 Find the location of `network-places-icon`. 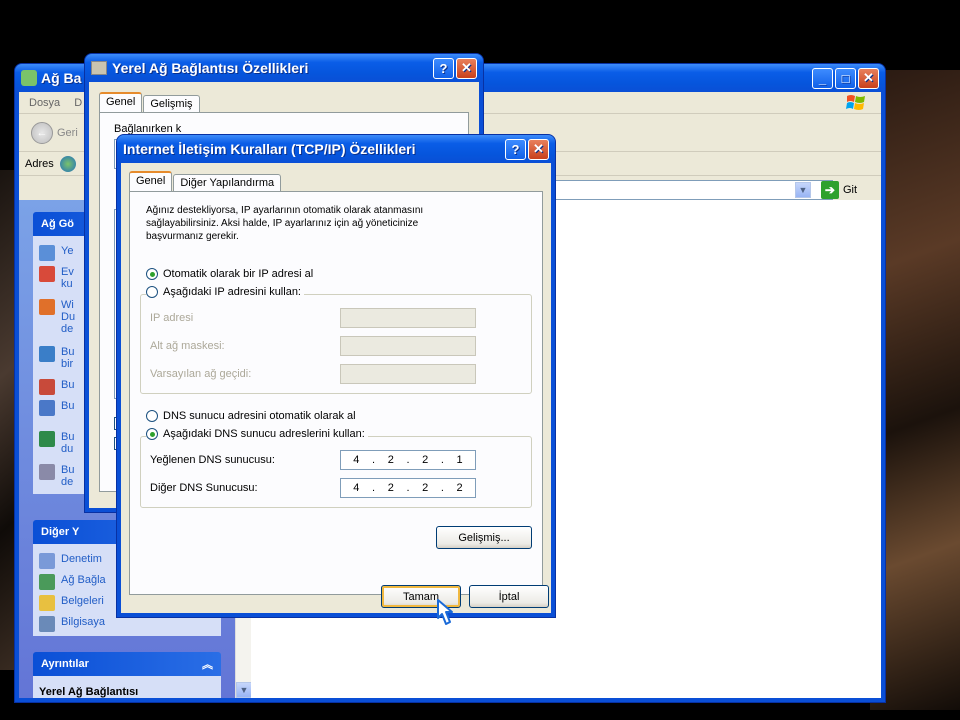

network-places-icon is located at coordinates (47, 582).